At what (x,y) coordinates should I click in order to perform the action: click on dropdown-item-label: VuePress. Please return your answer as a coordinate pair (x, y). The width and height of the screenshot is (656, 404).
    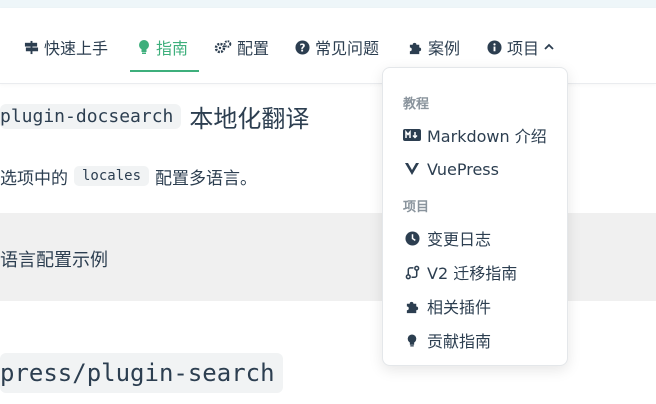
    Looking at the image, I should click on (463, 169).